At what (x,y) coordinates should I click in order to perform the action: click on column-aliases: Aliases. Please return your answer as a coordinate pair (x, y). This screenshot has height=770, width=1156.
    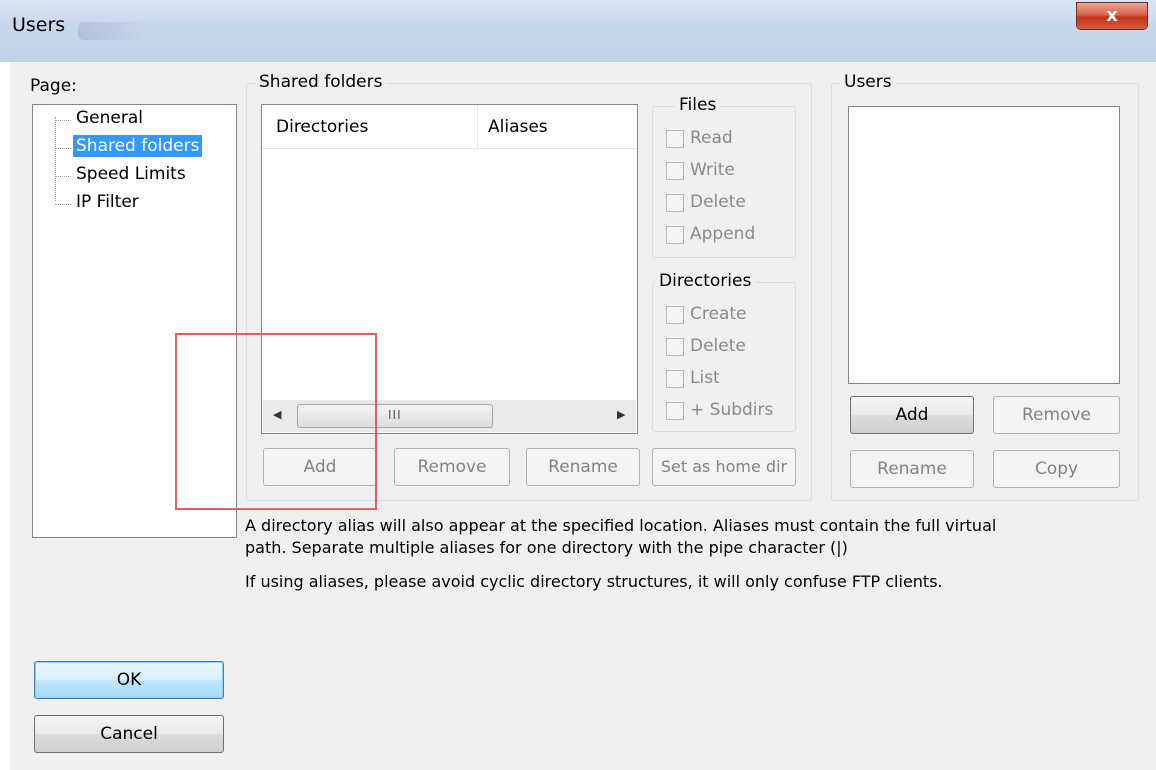
    Looking at the image, I should click on (518, 127).